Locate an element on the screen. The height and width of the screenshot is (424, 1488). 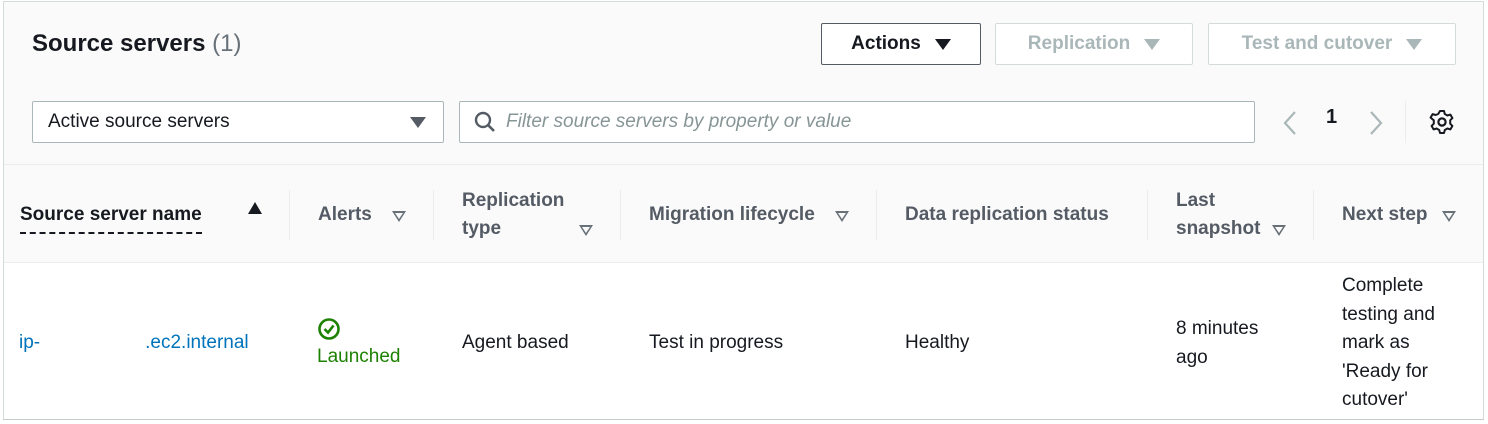
column-header-alerts: Alerts is located at coordinates (345, 215).